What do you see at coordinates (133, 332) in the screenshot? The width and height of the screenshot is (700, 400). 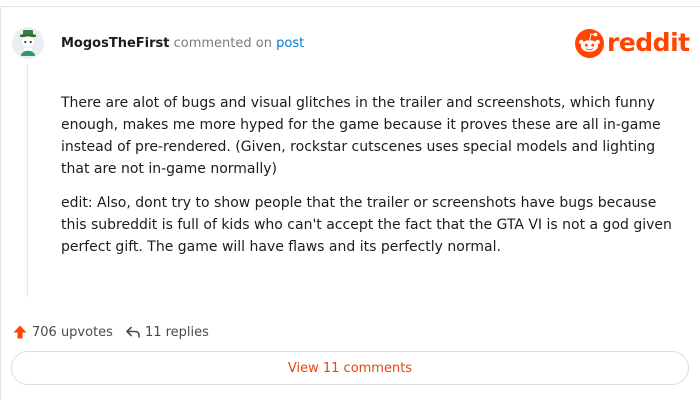 I see `reply-arrow-icon` at bounding box center [133, 332].